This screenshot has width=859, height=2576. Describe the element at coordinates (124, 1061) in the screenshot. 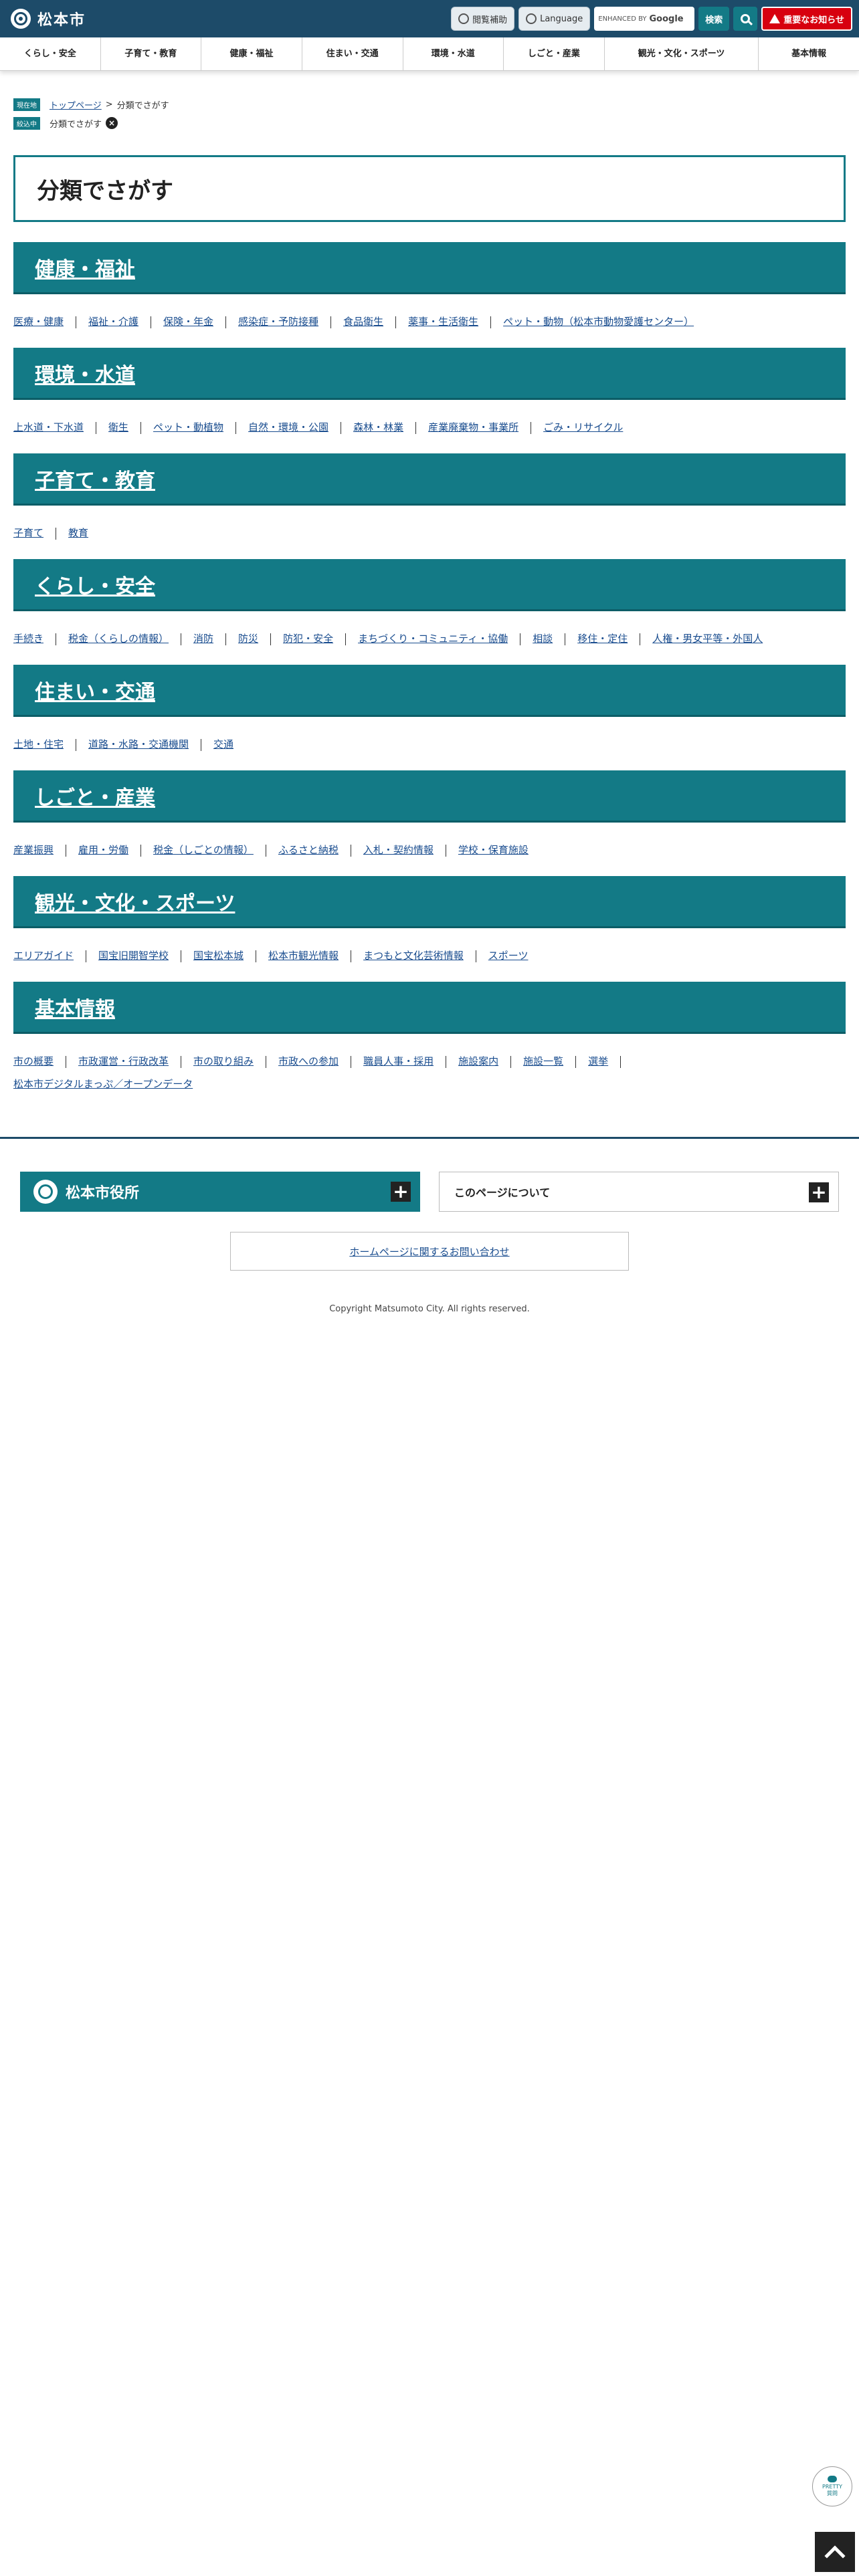

I see `subcategory-link: 市政運営・行政改革` at that location.